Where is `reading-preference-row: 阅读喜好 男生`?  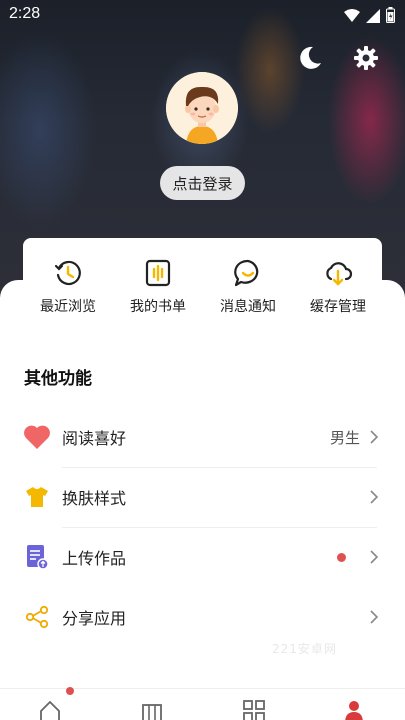 reading-preference-row: 阅读喜好 男生 is located at coordinates (202, 437).